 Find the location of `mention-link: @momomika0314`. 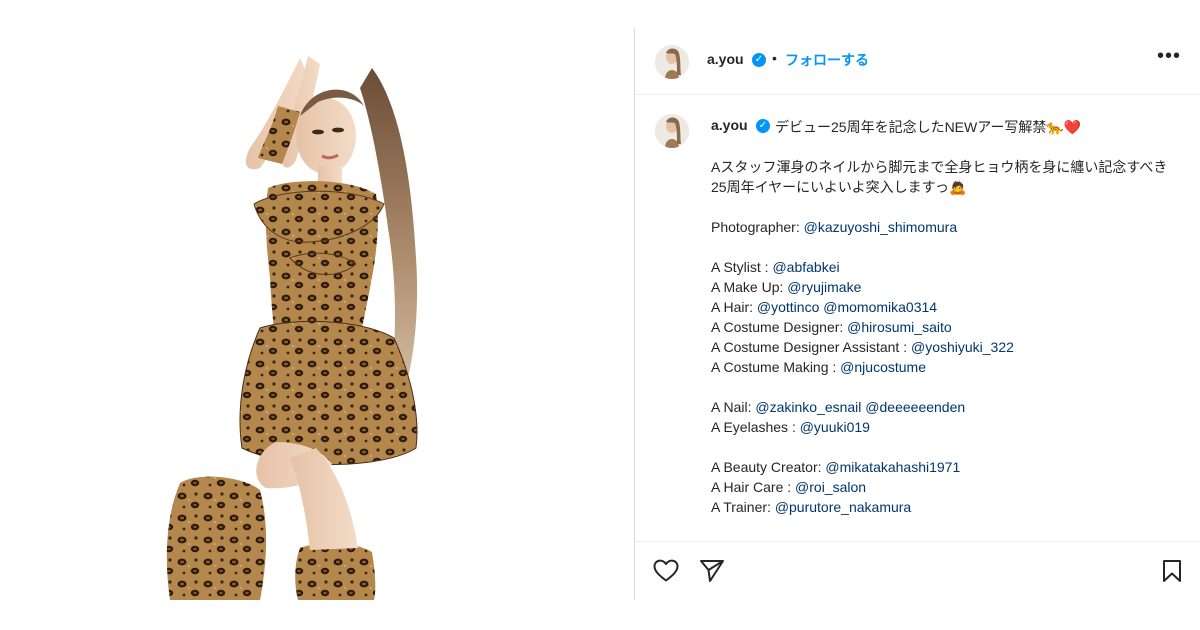

mention-link: @momomika0314 is located at coordinates (880, 307).